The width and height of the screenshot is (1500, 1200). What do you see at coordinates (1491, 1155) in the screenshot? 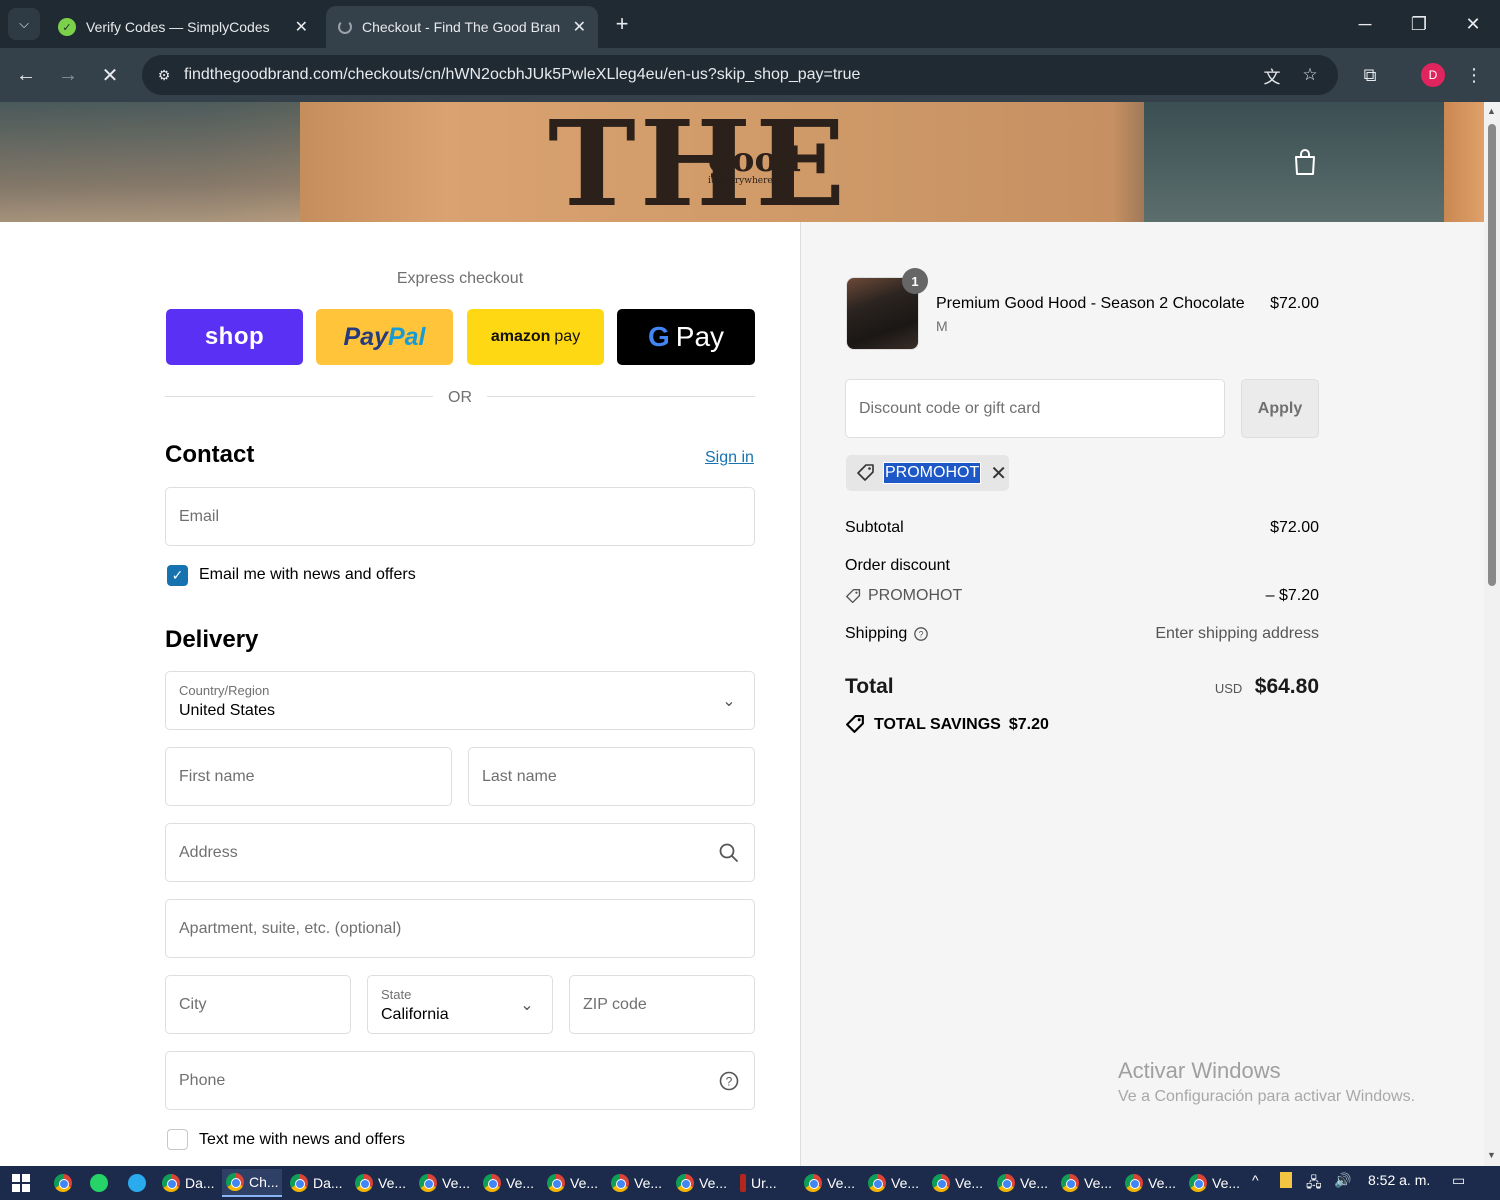
I see `scroll-down-icon: ▼` at bounding box center [1491, 1155].